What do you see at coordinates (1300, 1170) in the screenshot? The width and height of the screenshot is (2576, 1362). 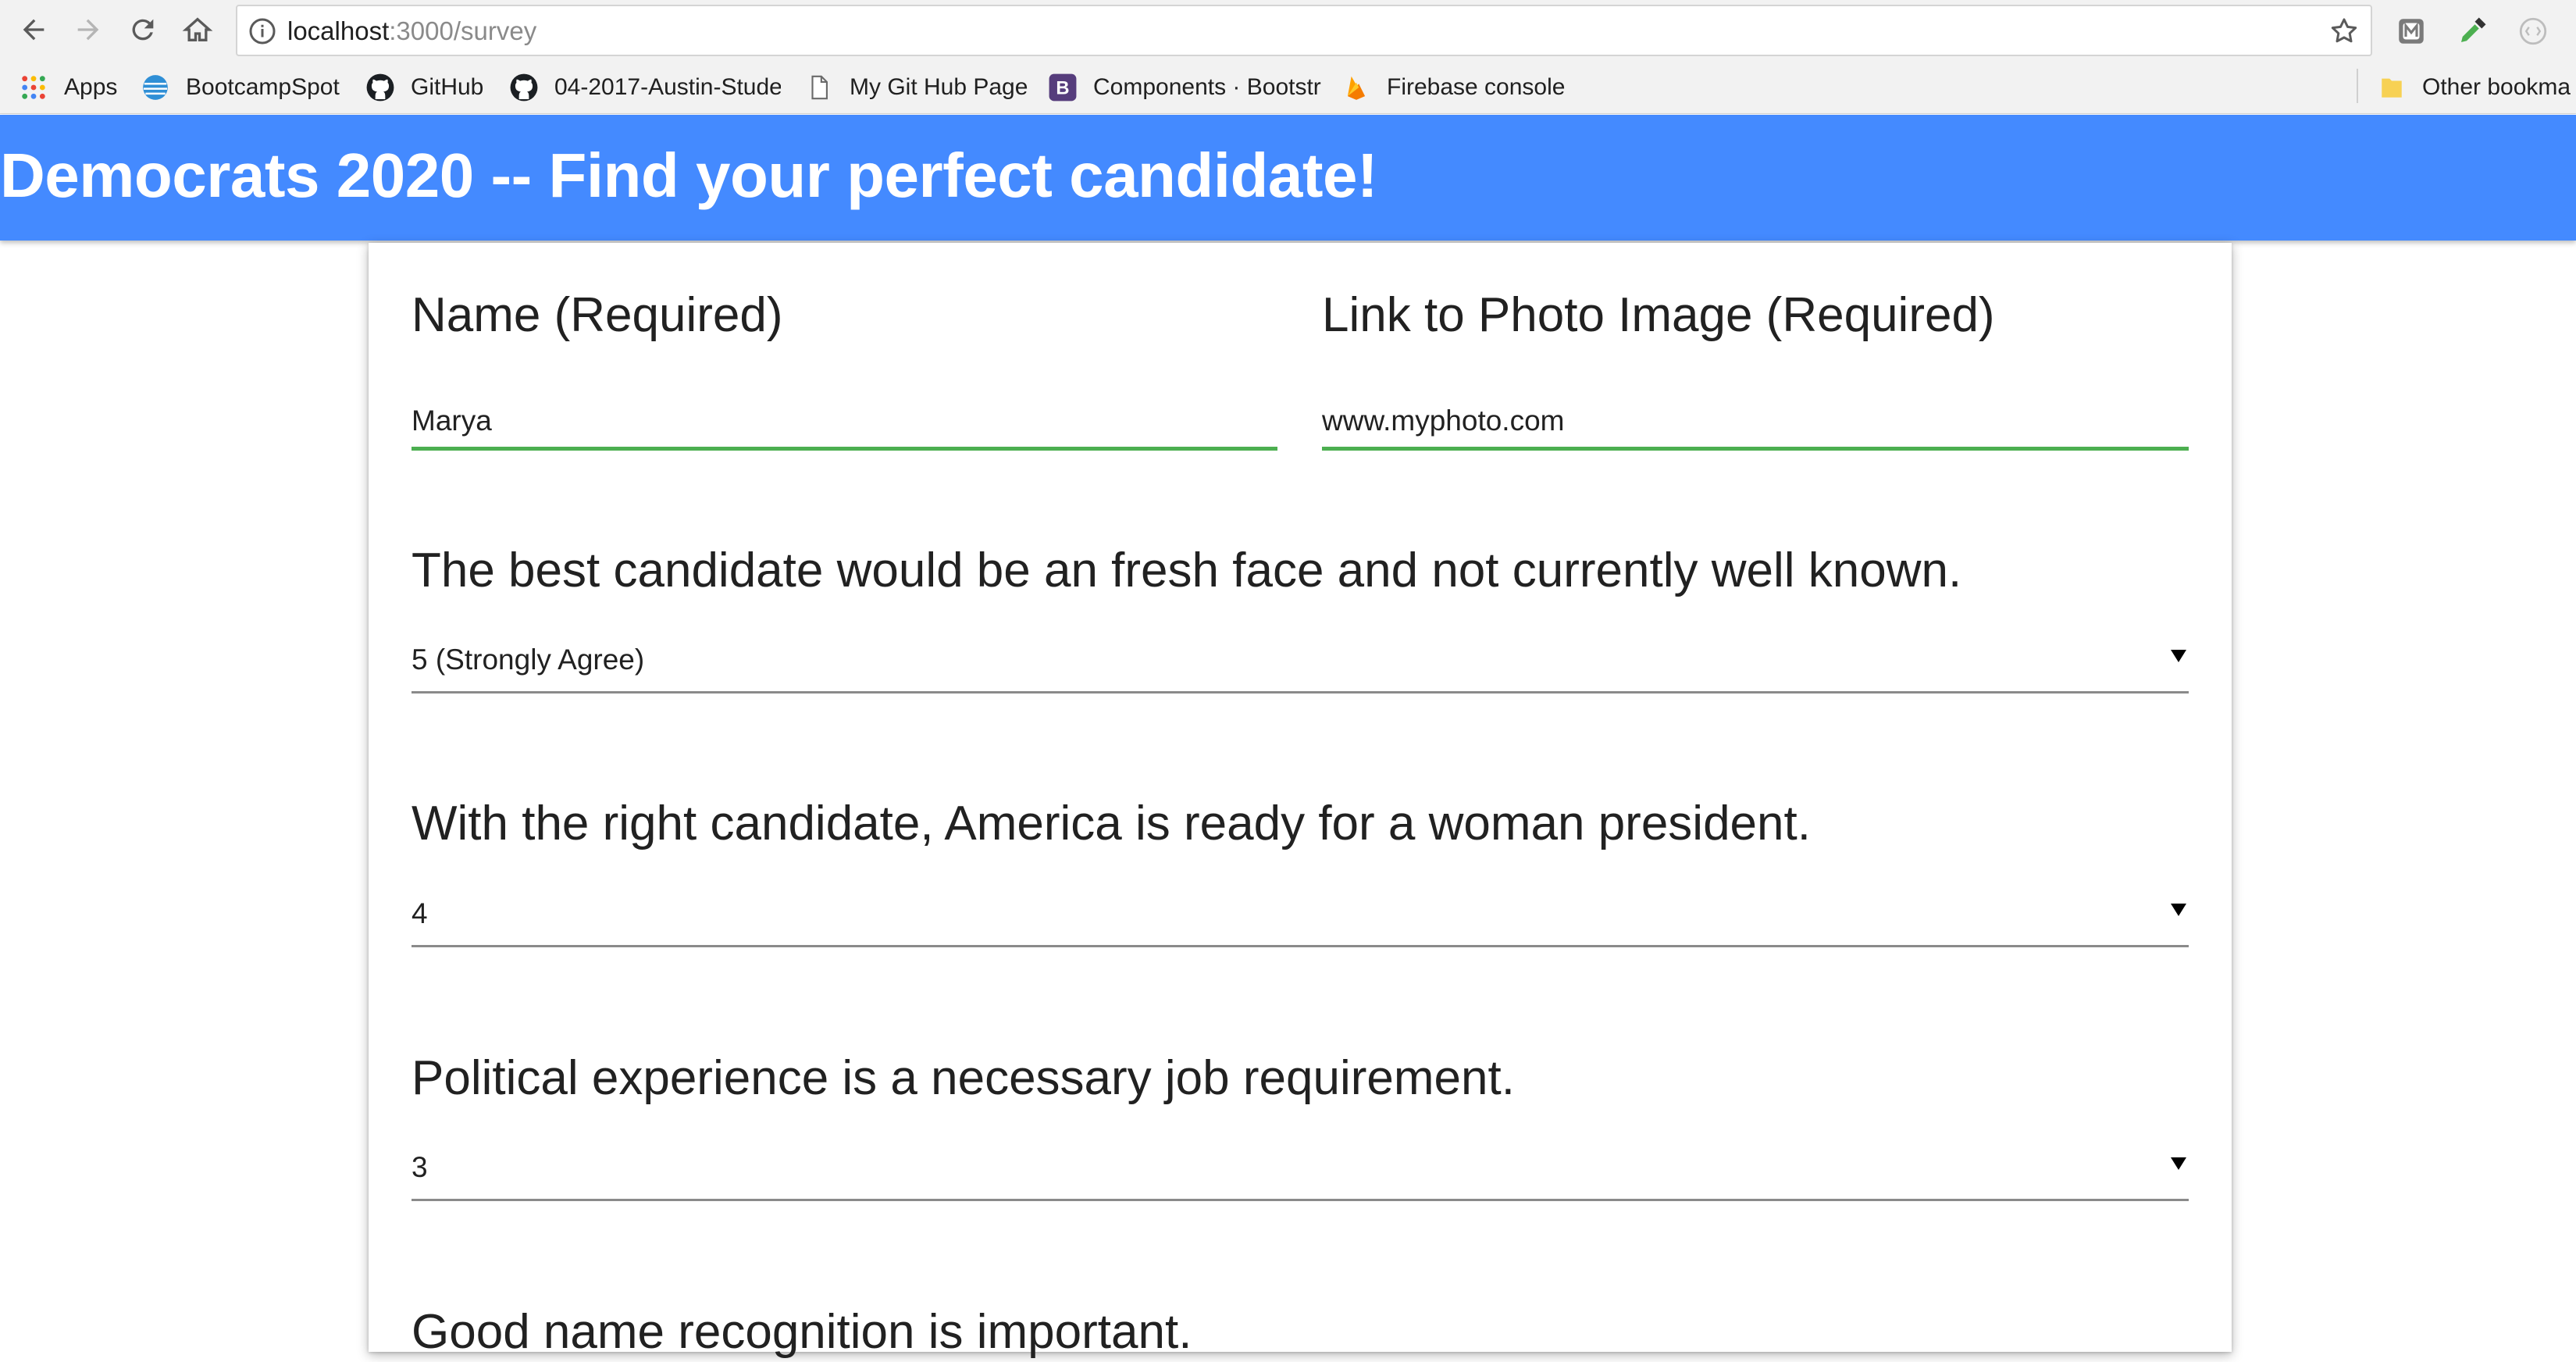 I see `question-3-select: 3` at bounding box center [1300, 1170].